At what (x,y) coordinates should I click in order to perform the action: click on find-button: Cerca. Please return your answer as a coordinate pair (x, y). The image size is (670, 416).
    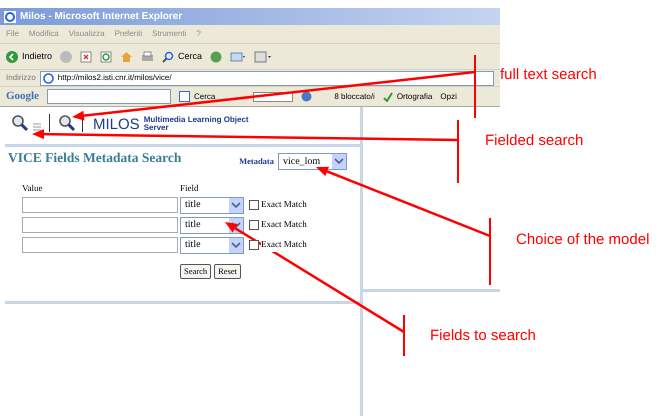
    Looking at the image, I should click on (182, 57).